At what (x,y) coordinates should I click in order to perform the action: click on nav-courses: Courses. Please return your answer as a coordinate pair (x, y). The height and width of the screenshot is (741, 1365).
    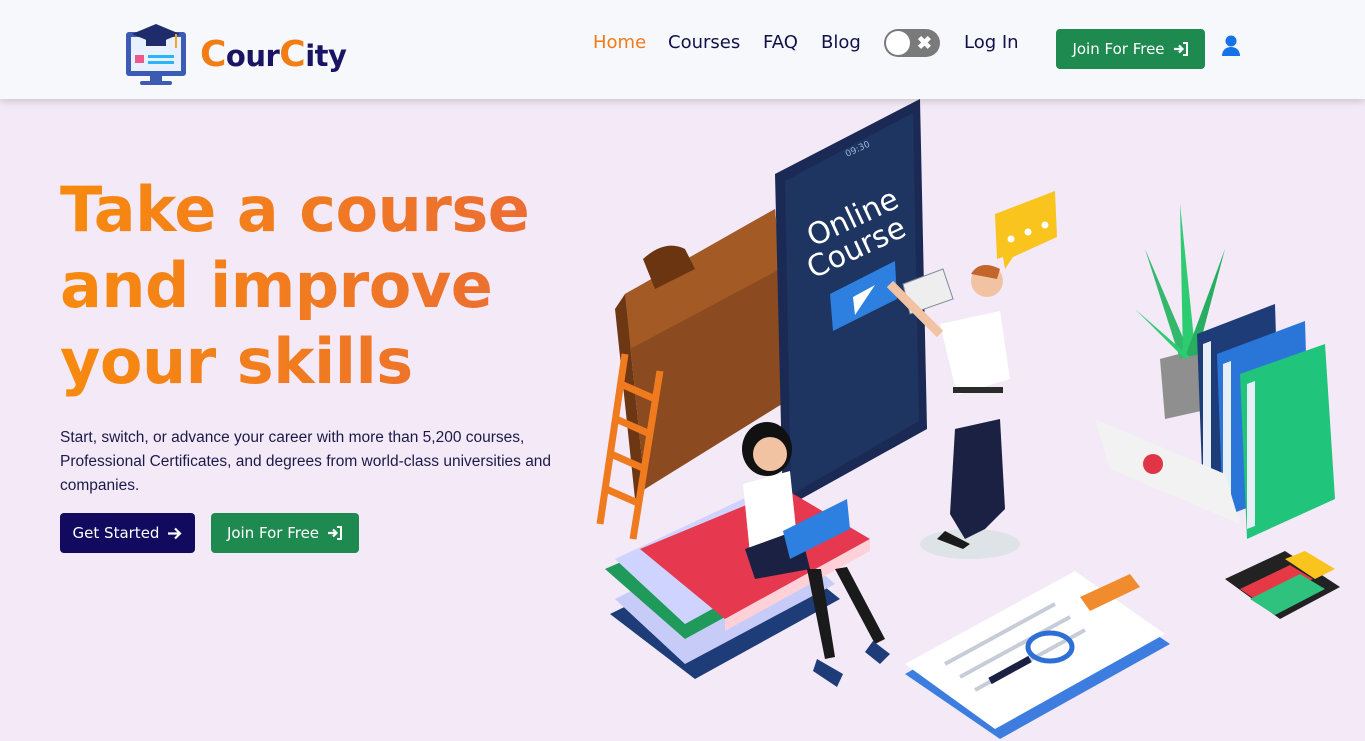
    Looking at the image, I should click on (704, 42).